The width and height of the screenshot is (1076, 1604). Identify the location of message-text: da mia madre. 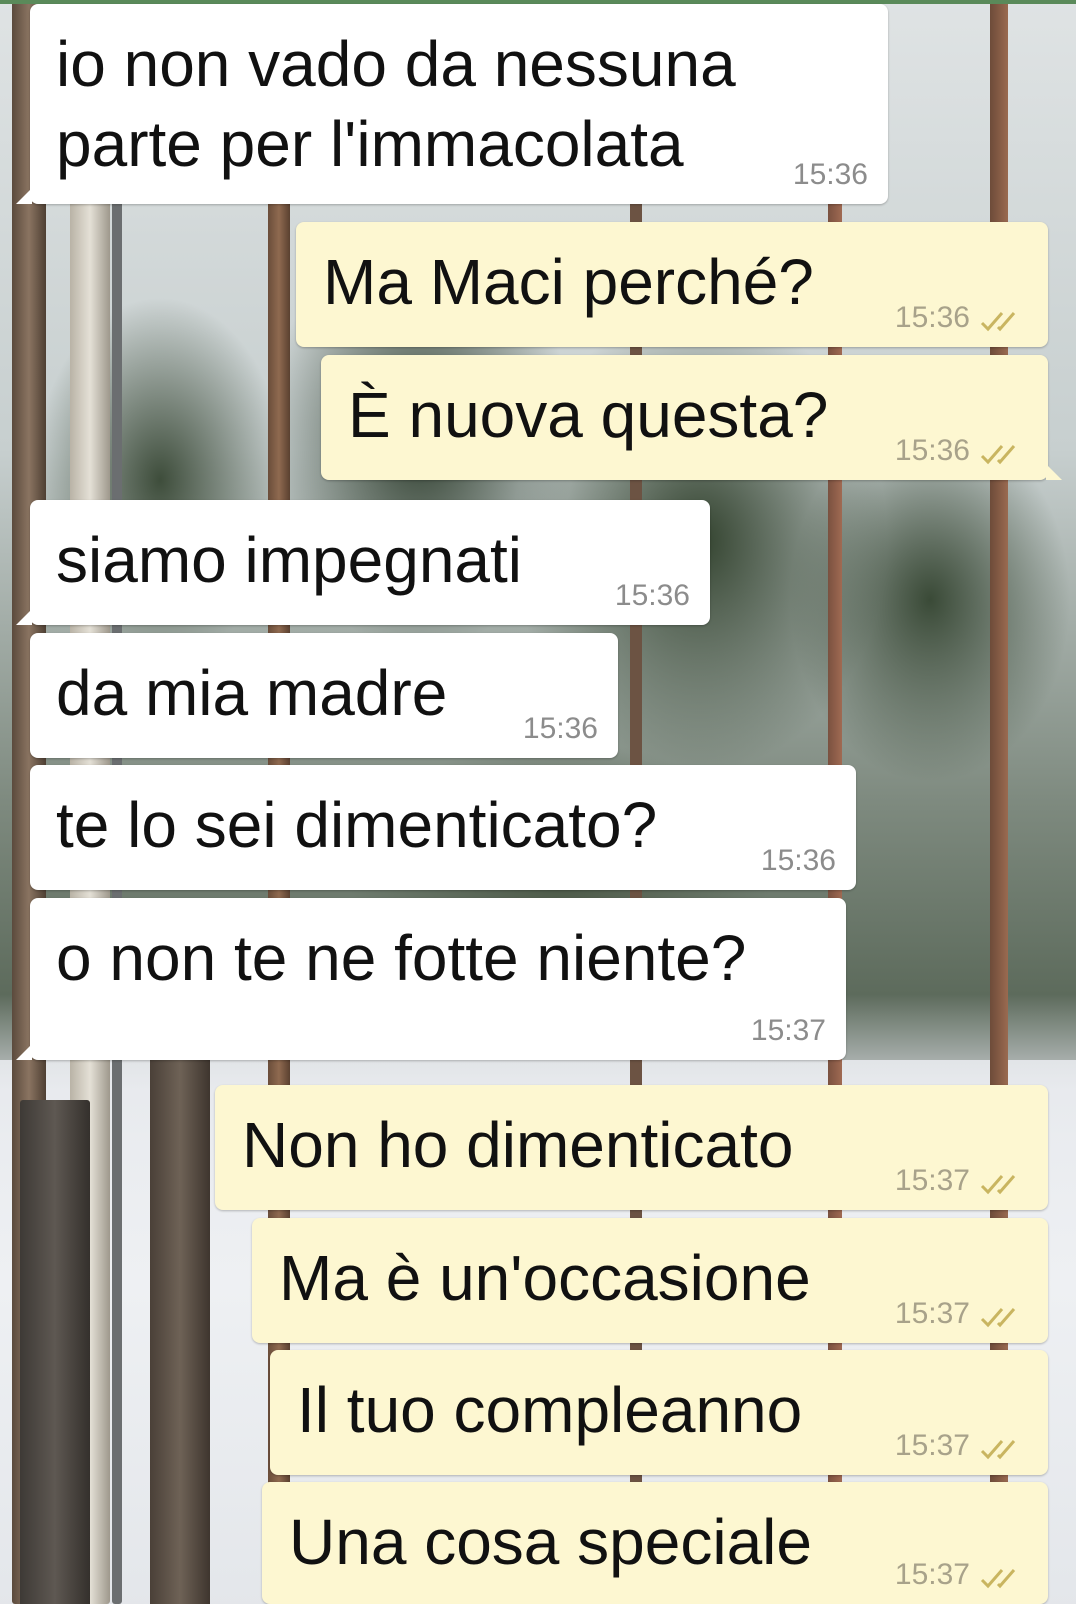
(252, 693).